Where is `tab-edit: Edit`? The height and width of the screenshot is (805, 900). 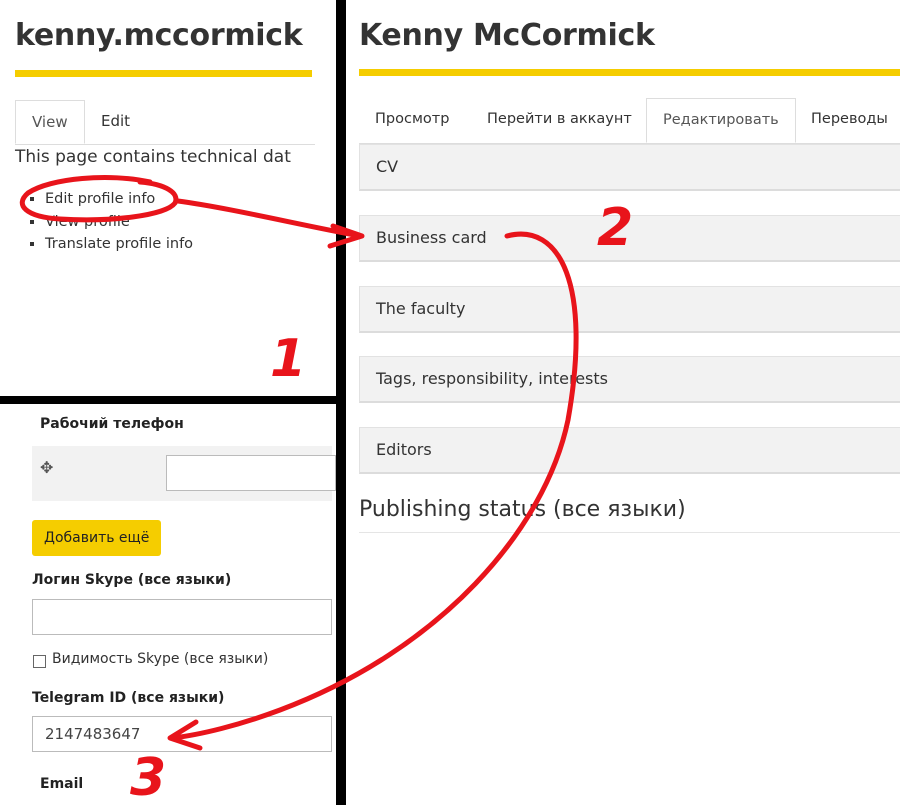 tab-edit: Edit is located at coordinates (115, 122).